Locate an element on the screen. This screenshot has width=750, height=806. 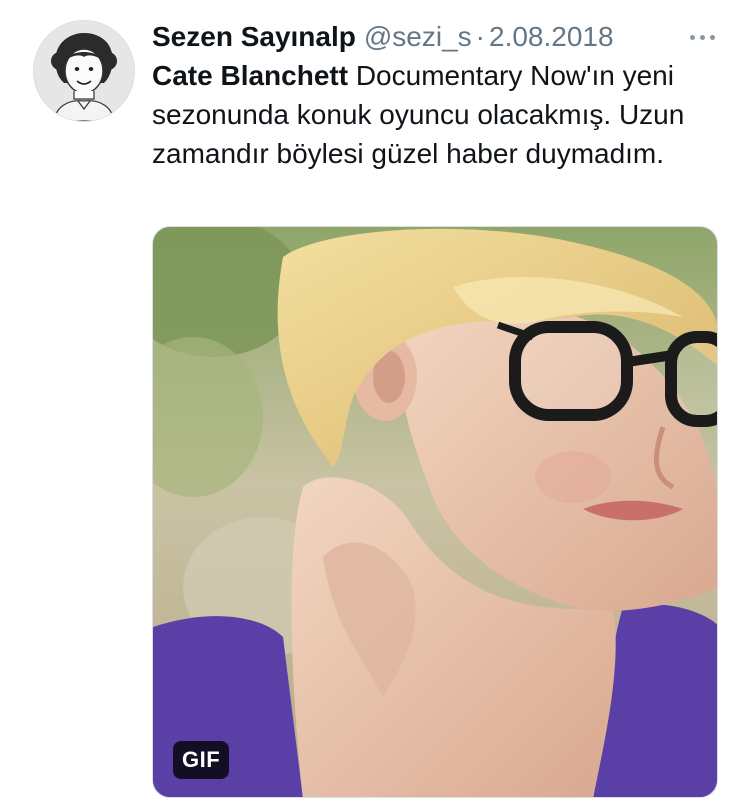
avatar is located at coordinates (84, 71).